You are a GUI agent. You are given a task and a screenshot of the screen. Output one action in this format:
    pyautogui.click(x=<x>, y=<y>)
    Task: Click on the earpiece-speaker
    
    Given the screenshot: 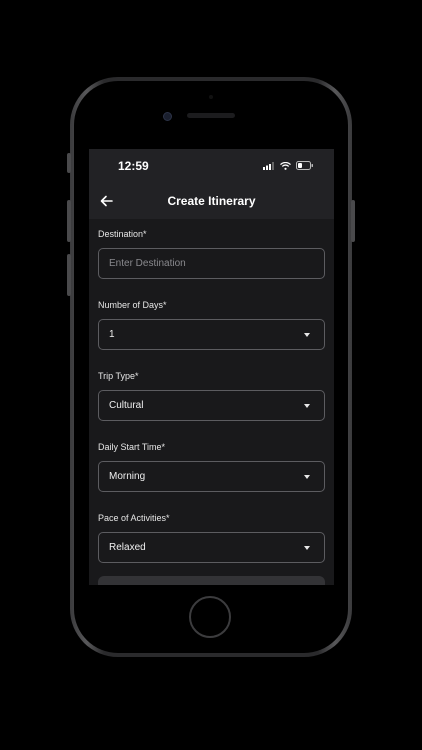 What is the action you would take?
    pyautogui.click(x=211, y=115)
    